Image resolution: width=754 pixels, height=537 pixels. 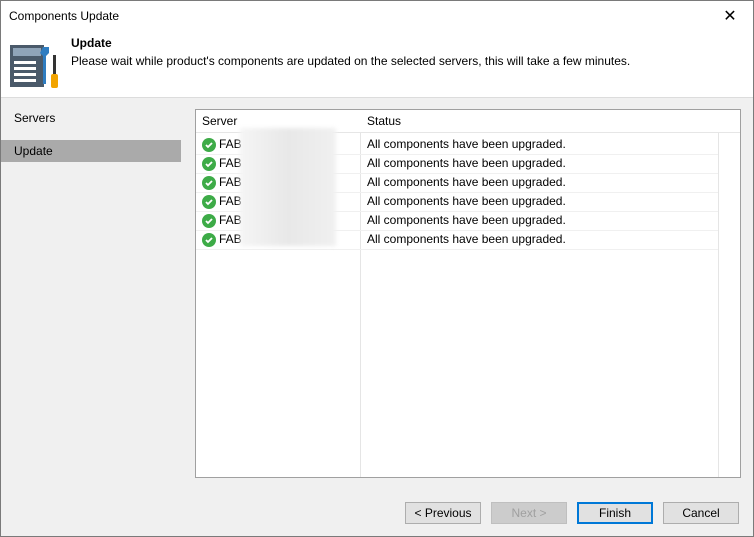 I want to click on next-button: Next >, so click(x=529, y=513).